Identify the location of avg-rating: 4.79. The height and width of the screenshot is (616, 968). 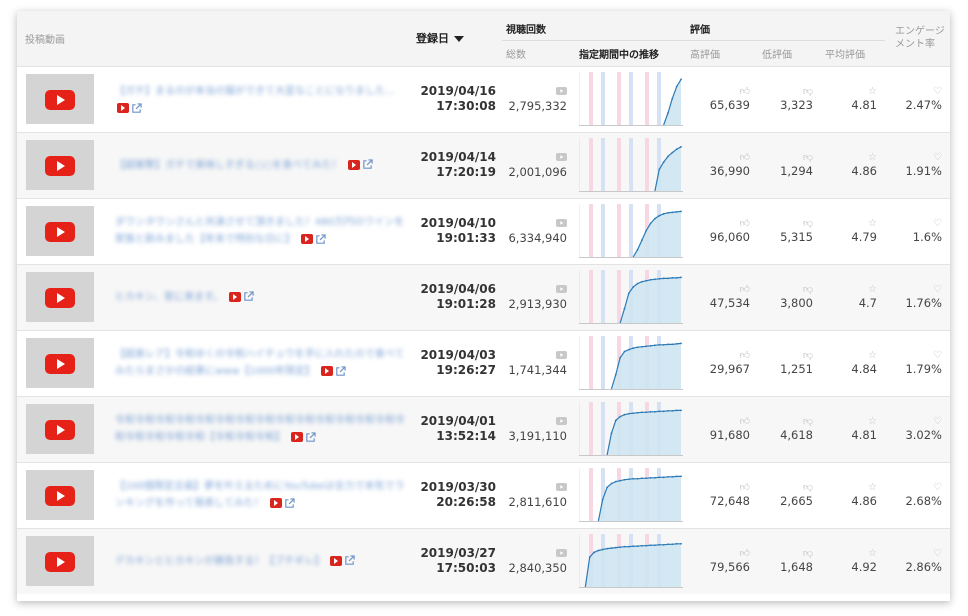
(864, 237).